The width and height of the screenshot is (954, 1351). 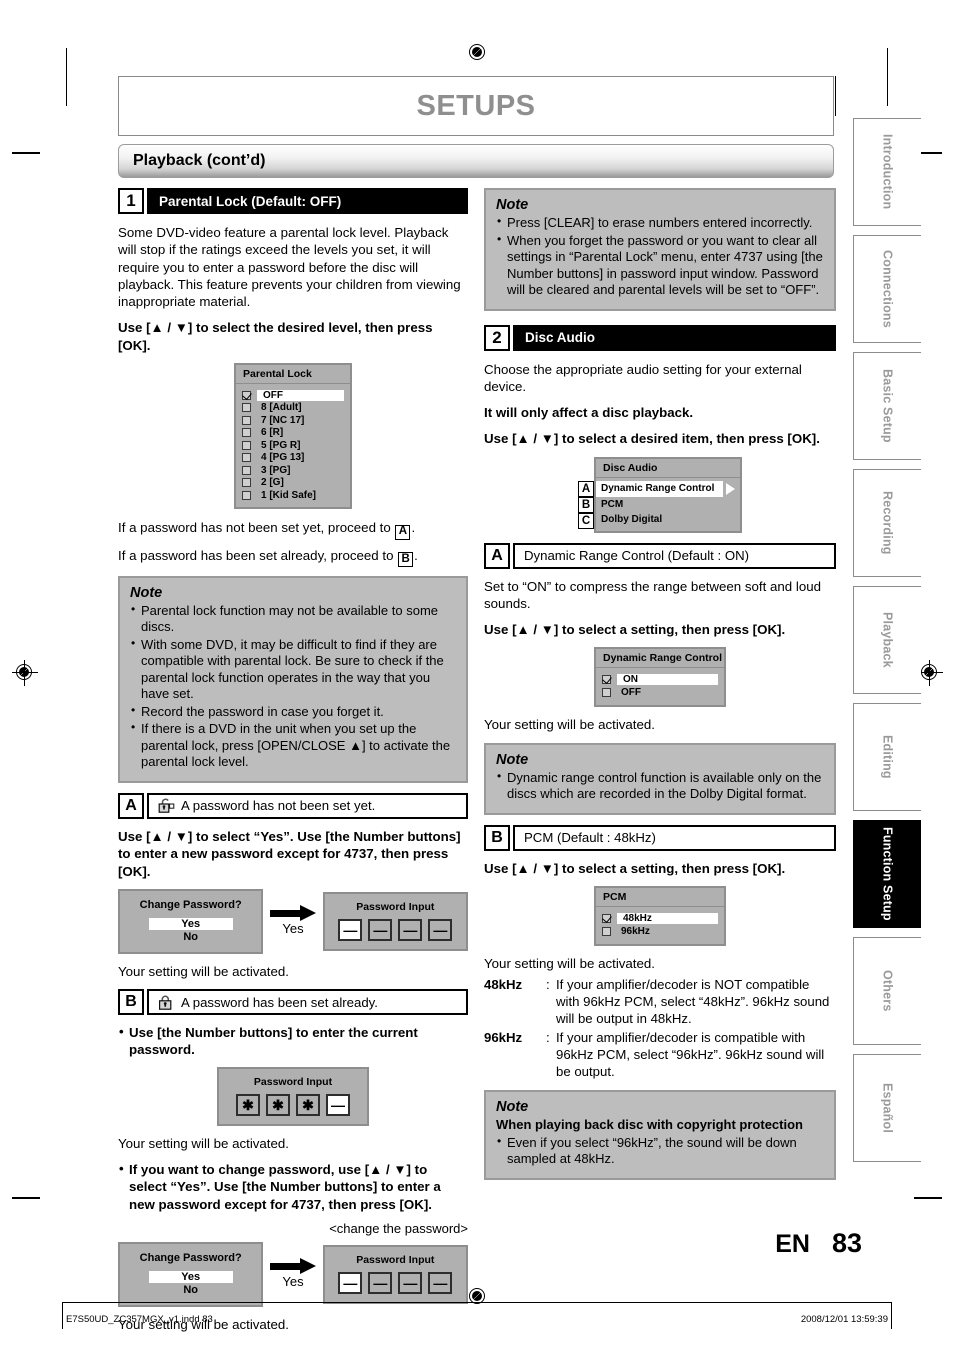 I want to click on tab-connections: Connections, so click(x=887, y=289).